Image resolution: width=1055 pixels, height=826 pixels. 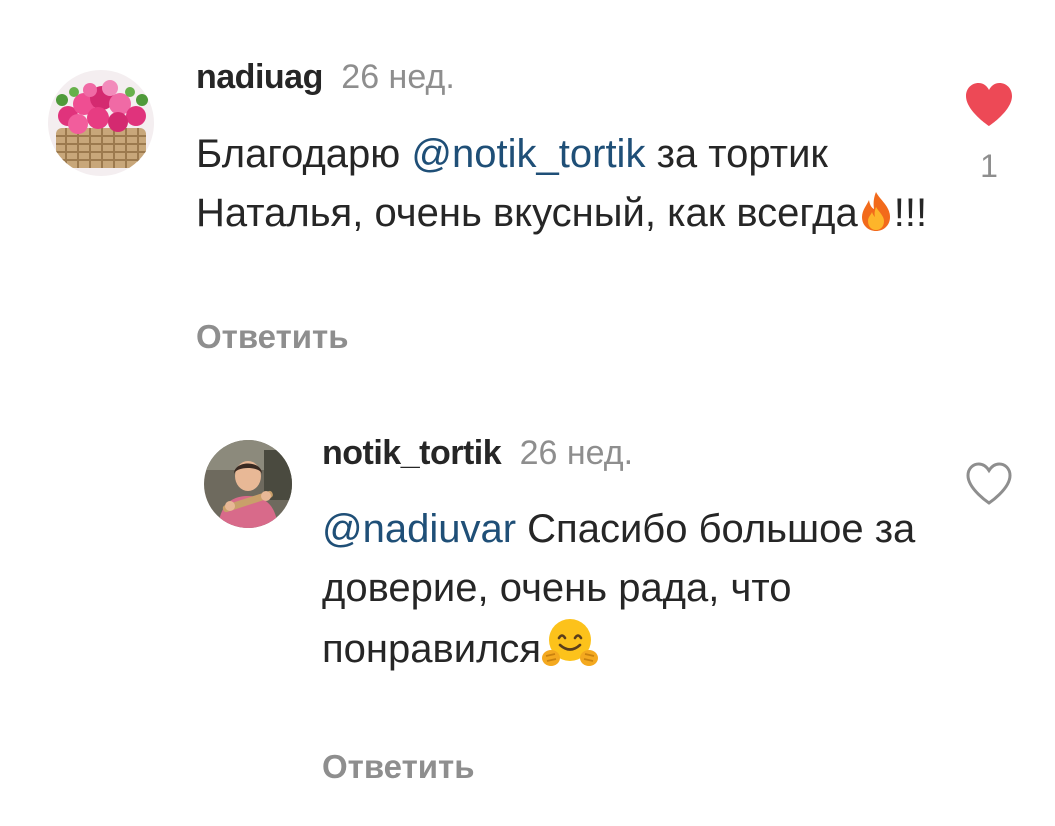 I want to click on comment-header: notik_tortik 26 нед., so click(x=477, y=453).